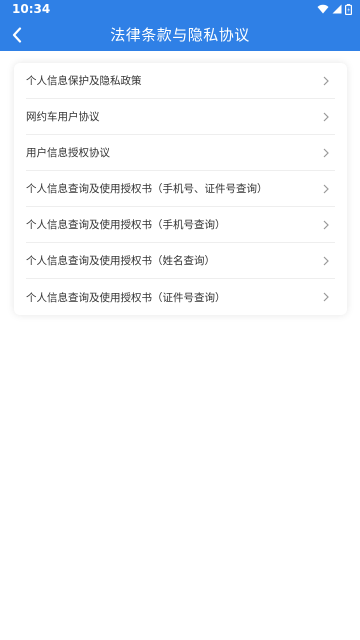  I want to click on agreement-label: 个人信息查询及使用授权书（姓名查询）, so click(120, 261).